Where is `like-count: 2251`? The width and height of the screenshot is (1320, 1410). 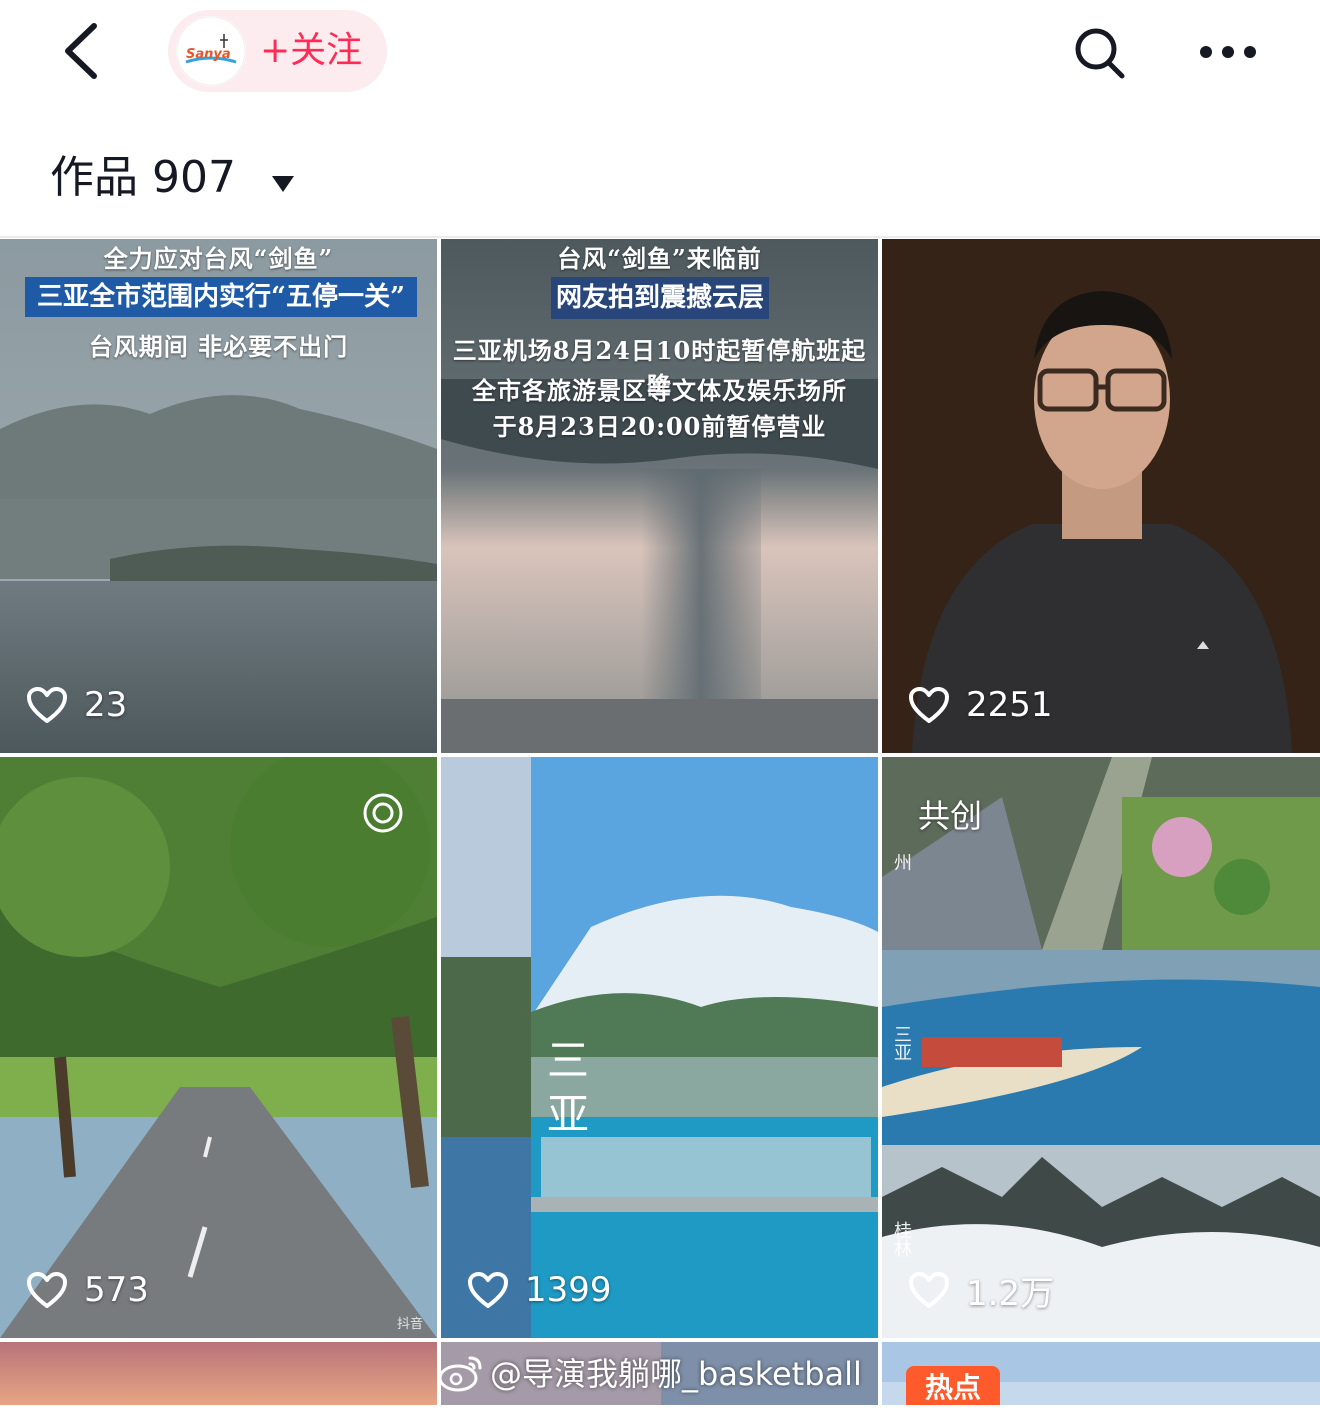
like-count: 2251 is located at coordinates (980, 705).